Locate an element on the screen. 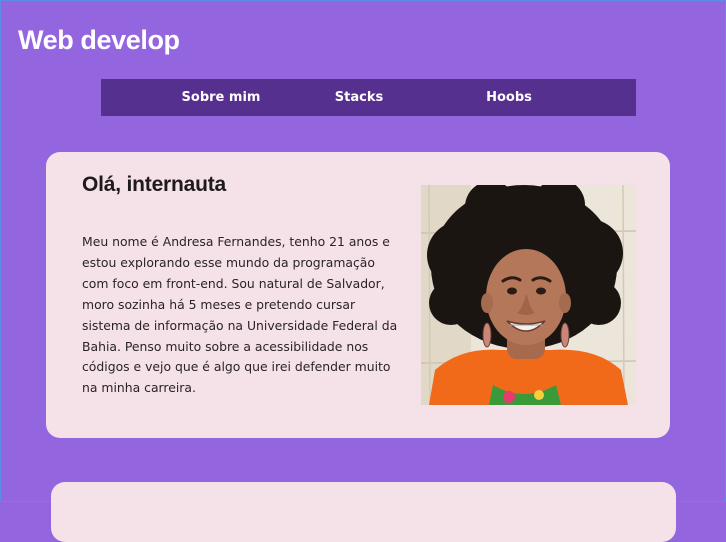  site-title: Web develop is located at coordinates (99, 40).